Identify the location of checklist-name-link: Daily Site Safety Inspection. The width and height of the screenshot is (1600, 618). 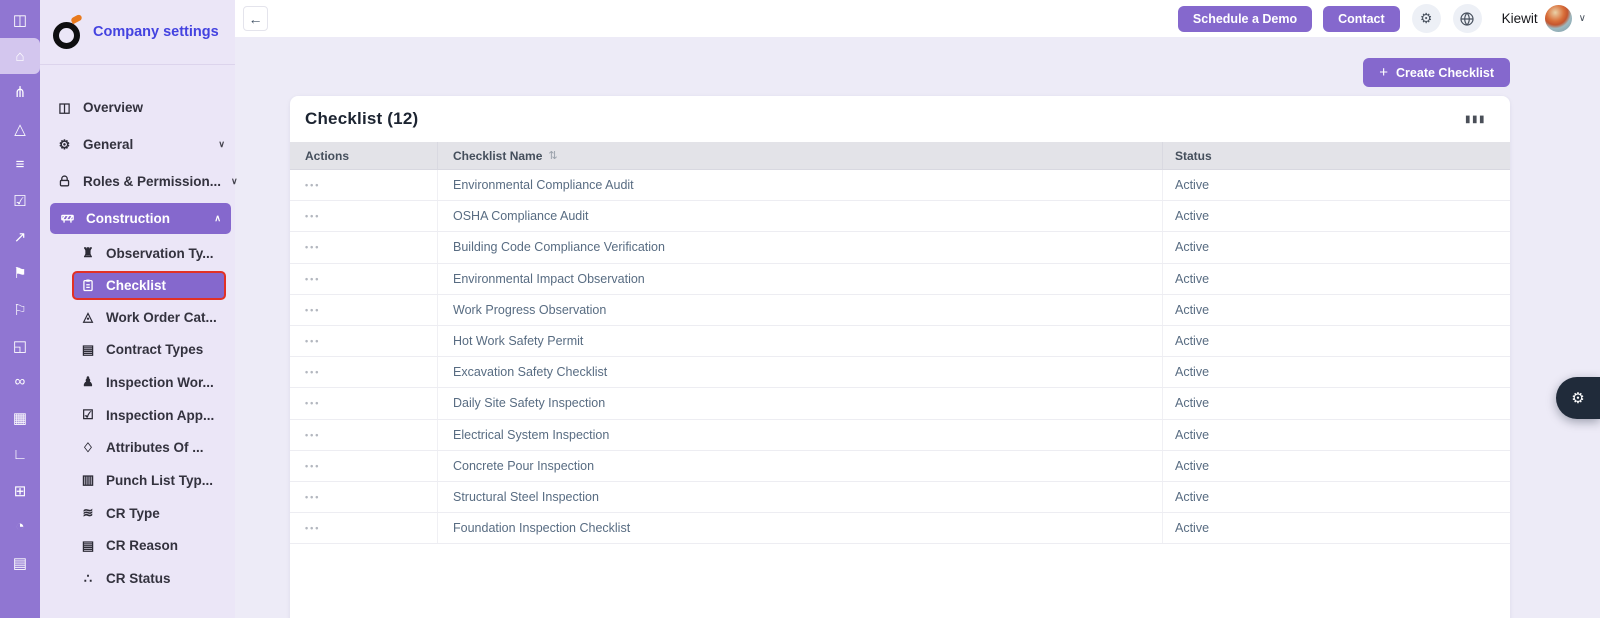
(799, 403).